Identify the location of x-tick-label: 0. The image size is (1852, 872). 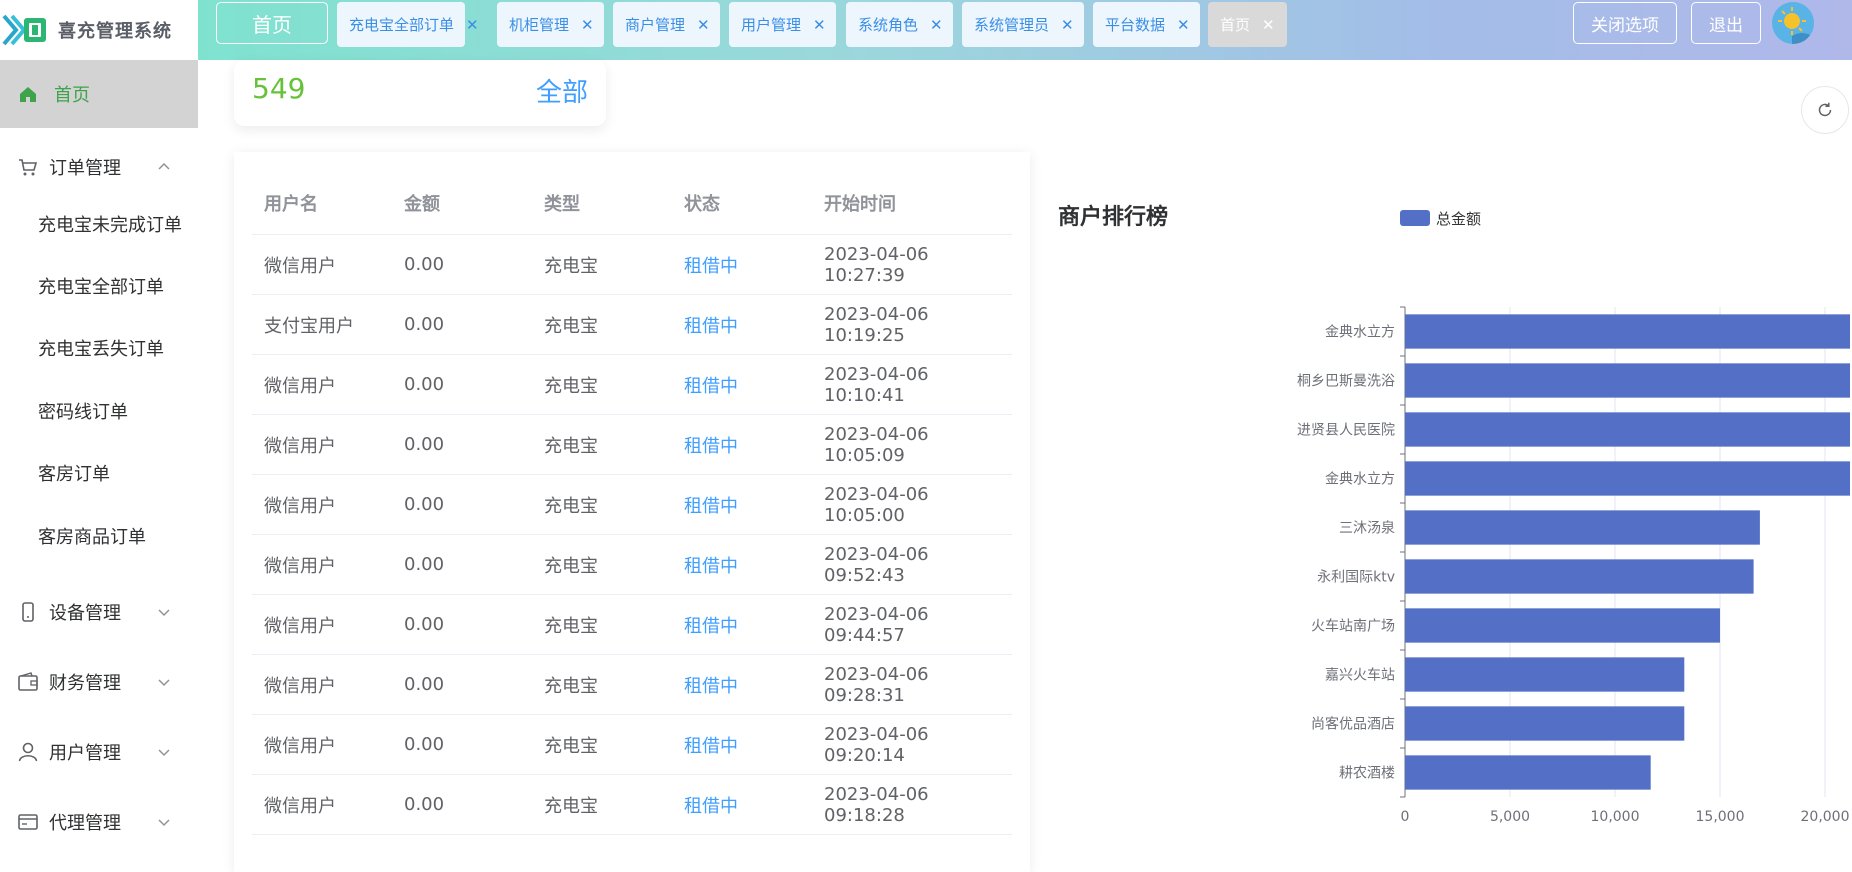
(1405, 817).